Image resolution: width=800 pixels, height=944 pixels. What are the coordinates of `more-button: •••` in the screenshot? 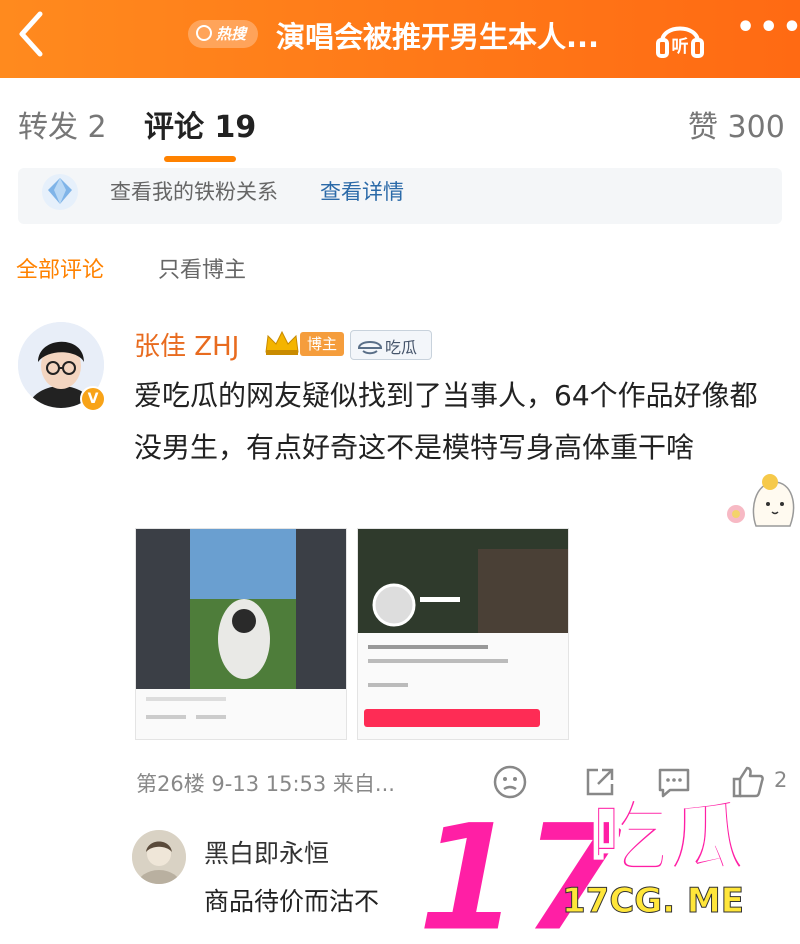 It's located at (768, 30).